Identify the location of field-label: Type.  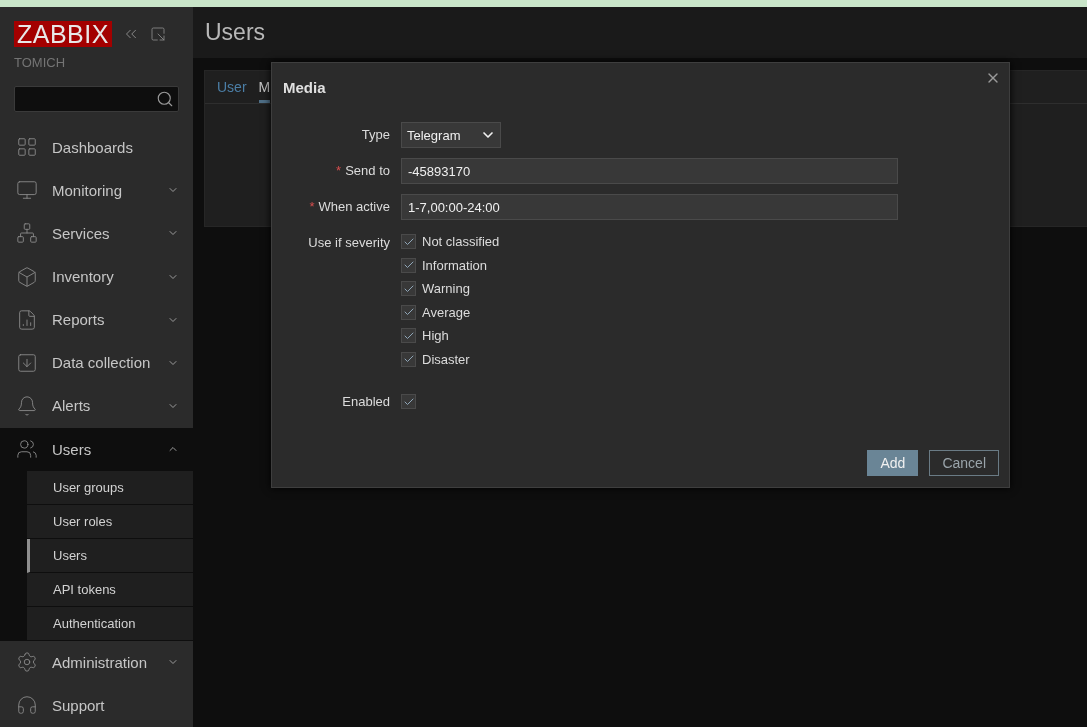
(375, 135).